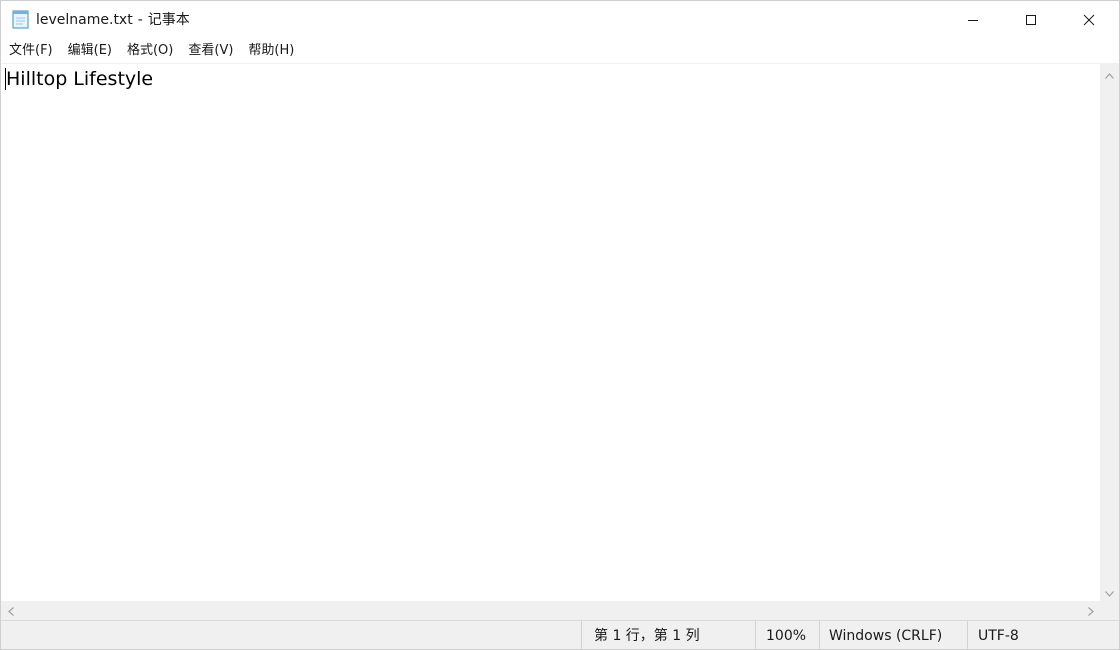  I want to click on menu-edit: 编辑(E), so click(89, 51).